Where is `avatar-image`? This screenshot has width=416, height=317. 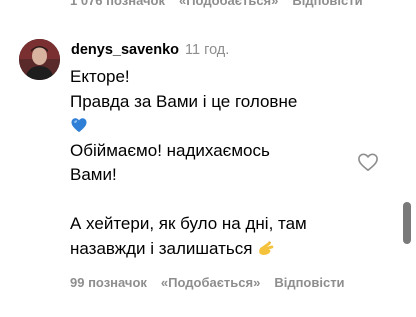
avatar-image is located at coordinates (39, 59).